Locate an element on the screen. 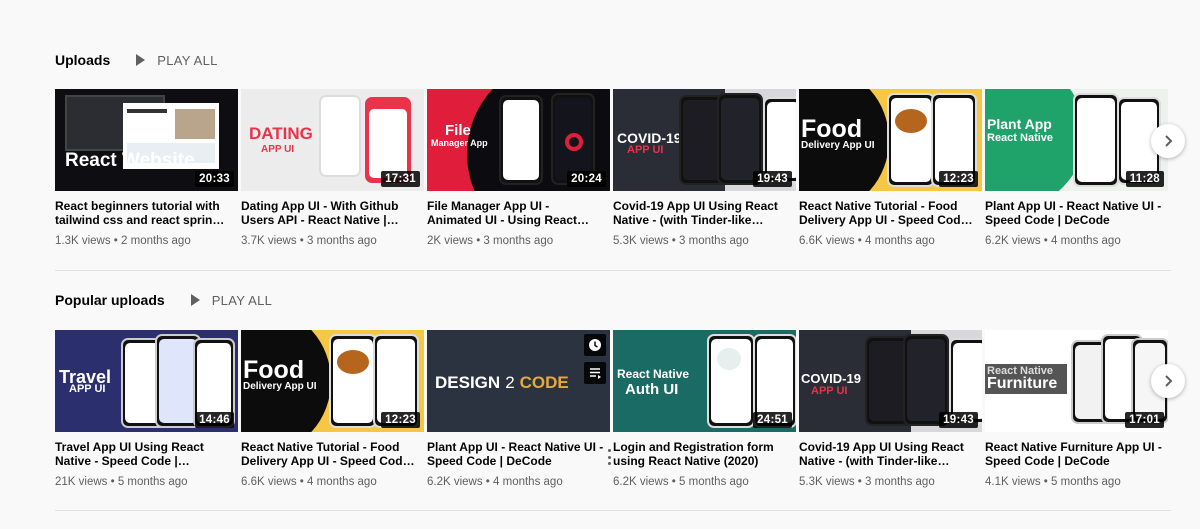 The height and width of the screenshot is (529, 1200). thumbnail-subtext: Auth UI is located at coordinates (652, 389).